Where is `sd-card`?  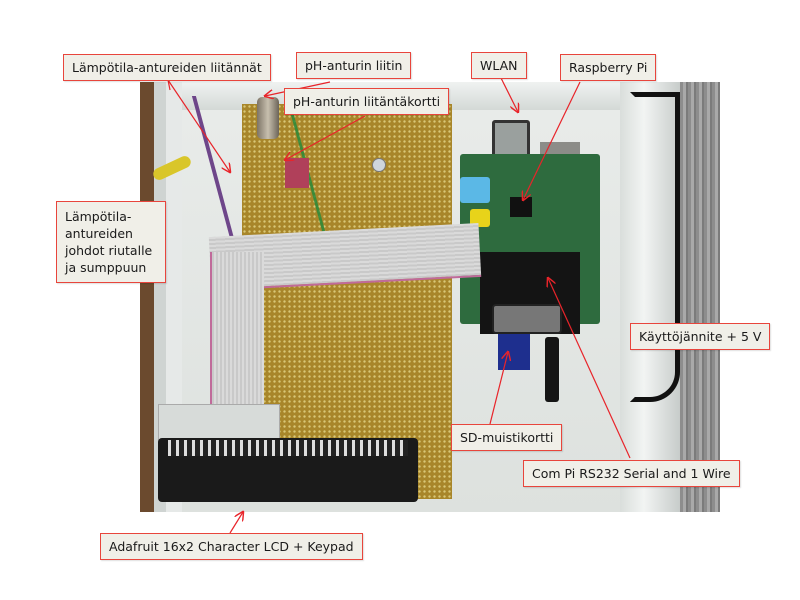 sd-card is located at coordinates (514, 352).